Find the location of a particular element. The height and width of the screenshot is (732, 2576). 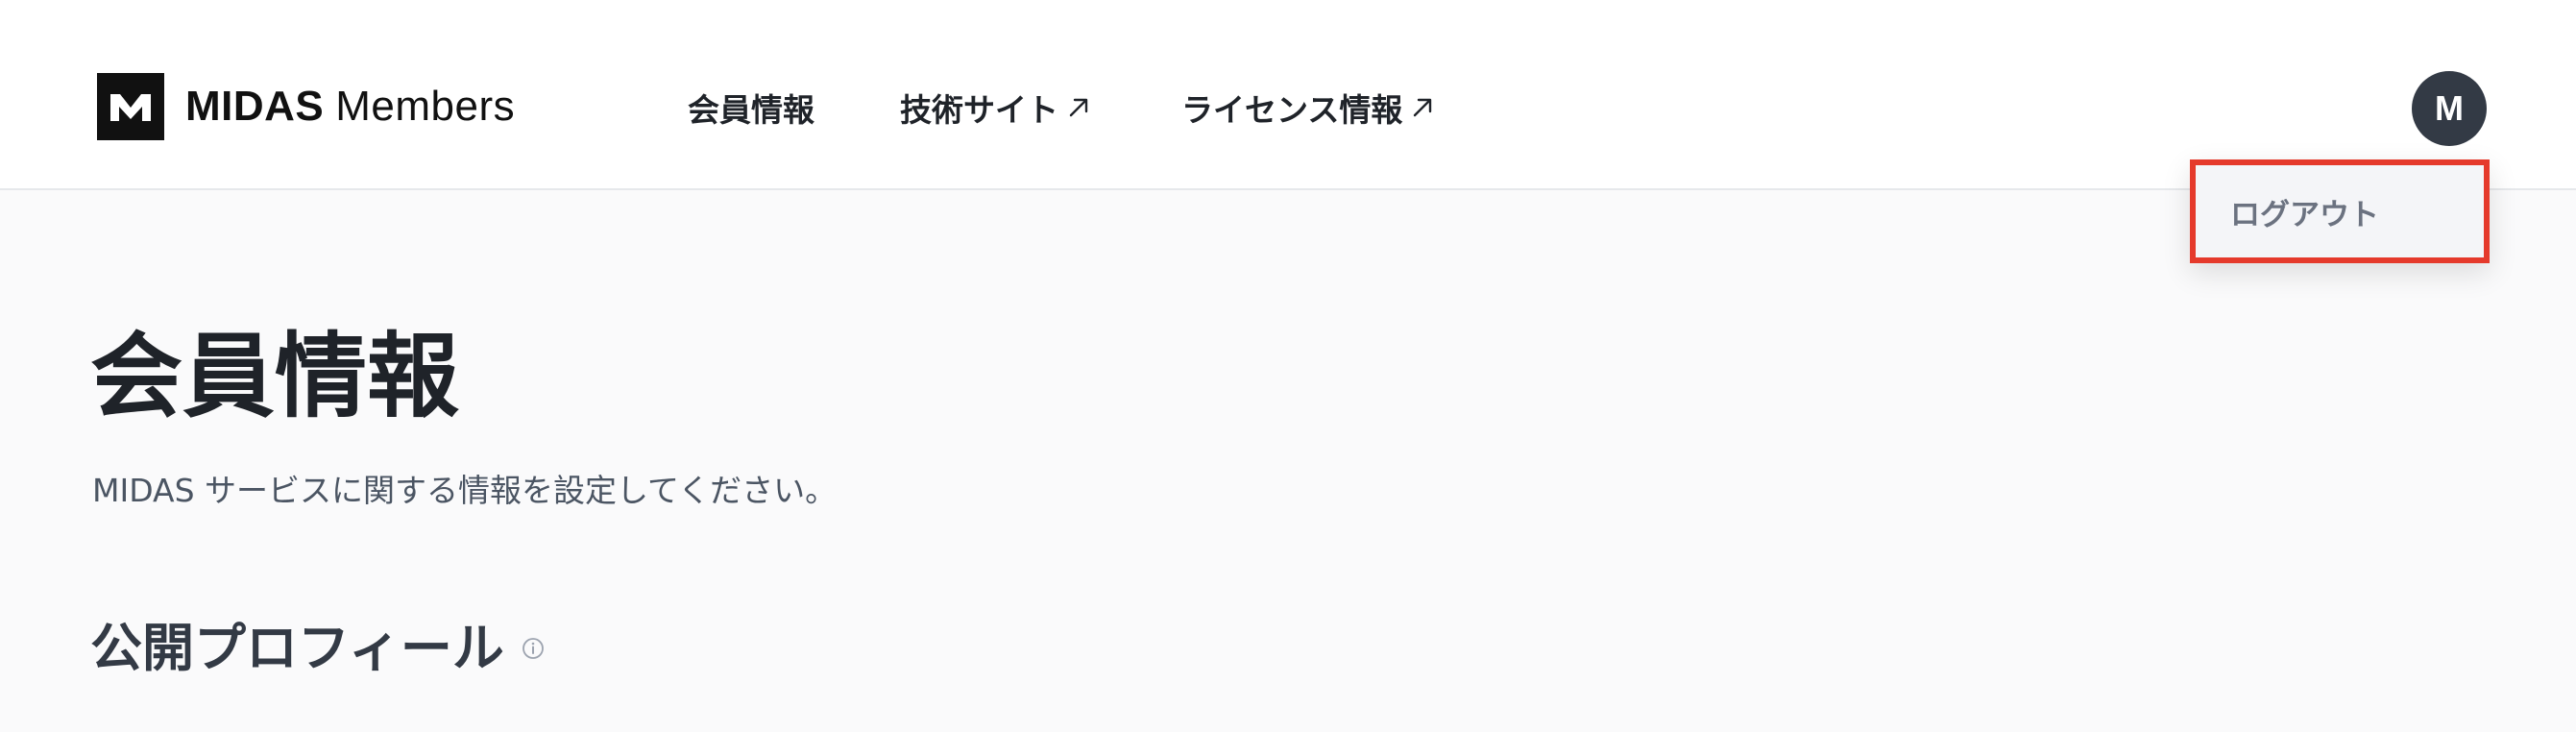

nav-item-label: 会員情報 is located at coordinates (751, 110).